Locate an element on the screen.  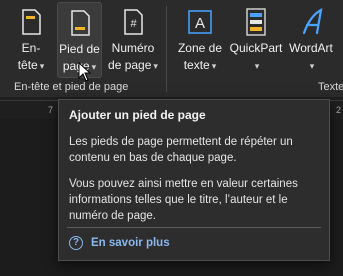
page-number-icon: # is located at coordinates (133, 22).